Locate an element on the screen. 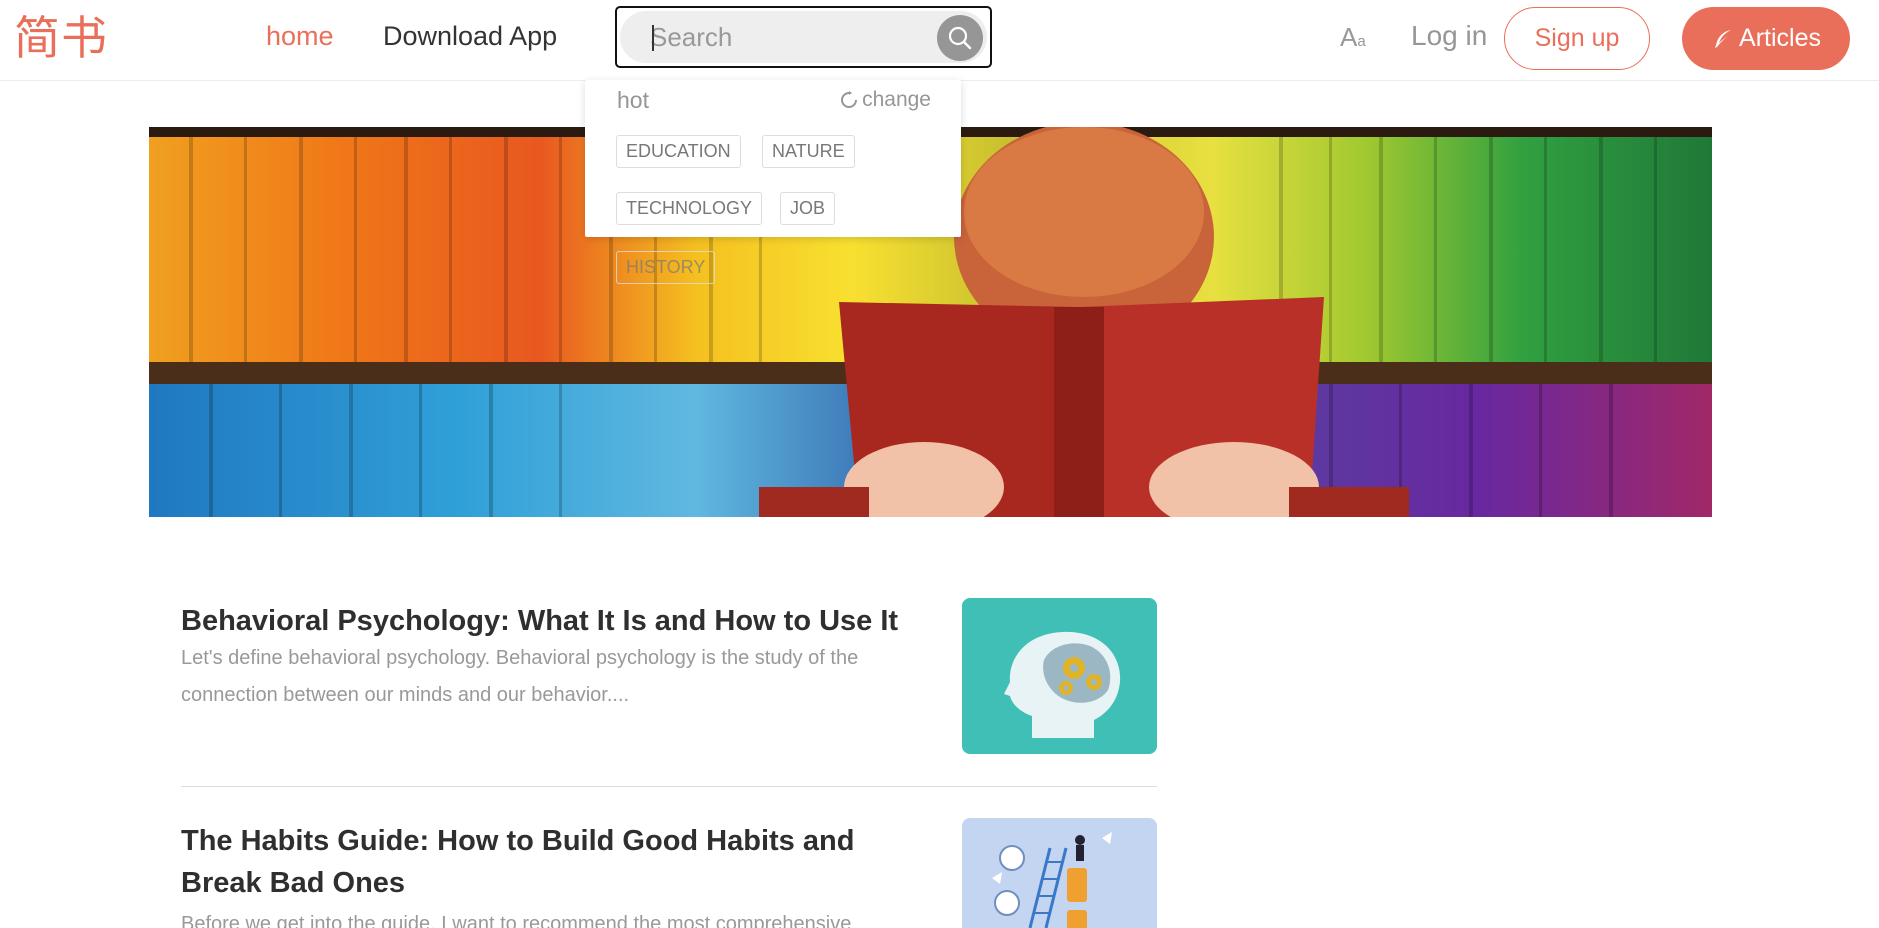 The height and width of the screenshot is (928, 1879). site-logo: 简书 is located at coordinates (61, 38).